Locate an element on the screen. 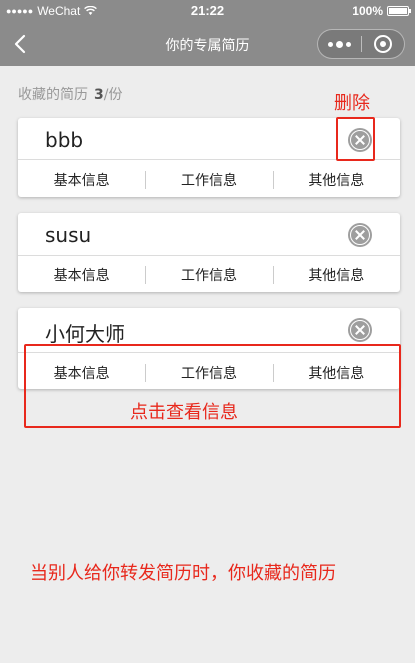 This screenshot has height=663, width=415. delete-highlight-box is located at coordinates (355, 139).